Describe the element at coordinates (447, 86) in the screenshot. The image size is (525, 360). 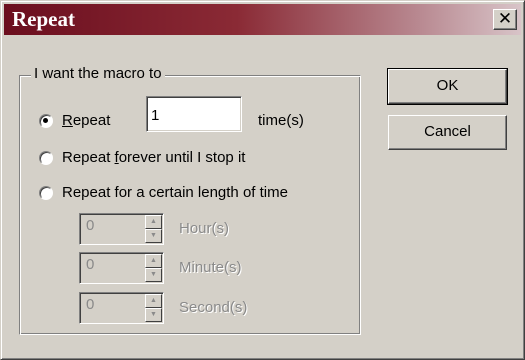
I see `ok-button: OK` at that location.